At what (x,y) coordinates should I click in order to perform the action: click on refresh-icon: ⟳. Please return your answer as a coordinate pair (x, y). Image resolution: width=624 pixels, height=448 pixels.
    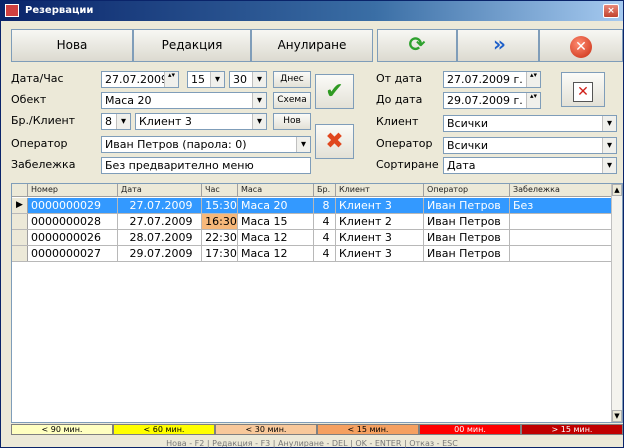
    Looking at the image, I should click on (417, 44).